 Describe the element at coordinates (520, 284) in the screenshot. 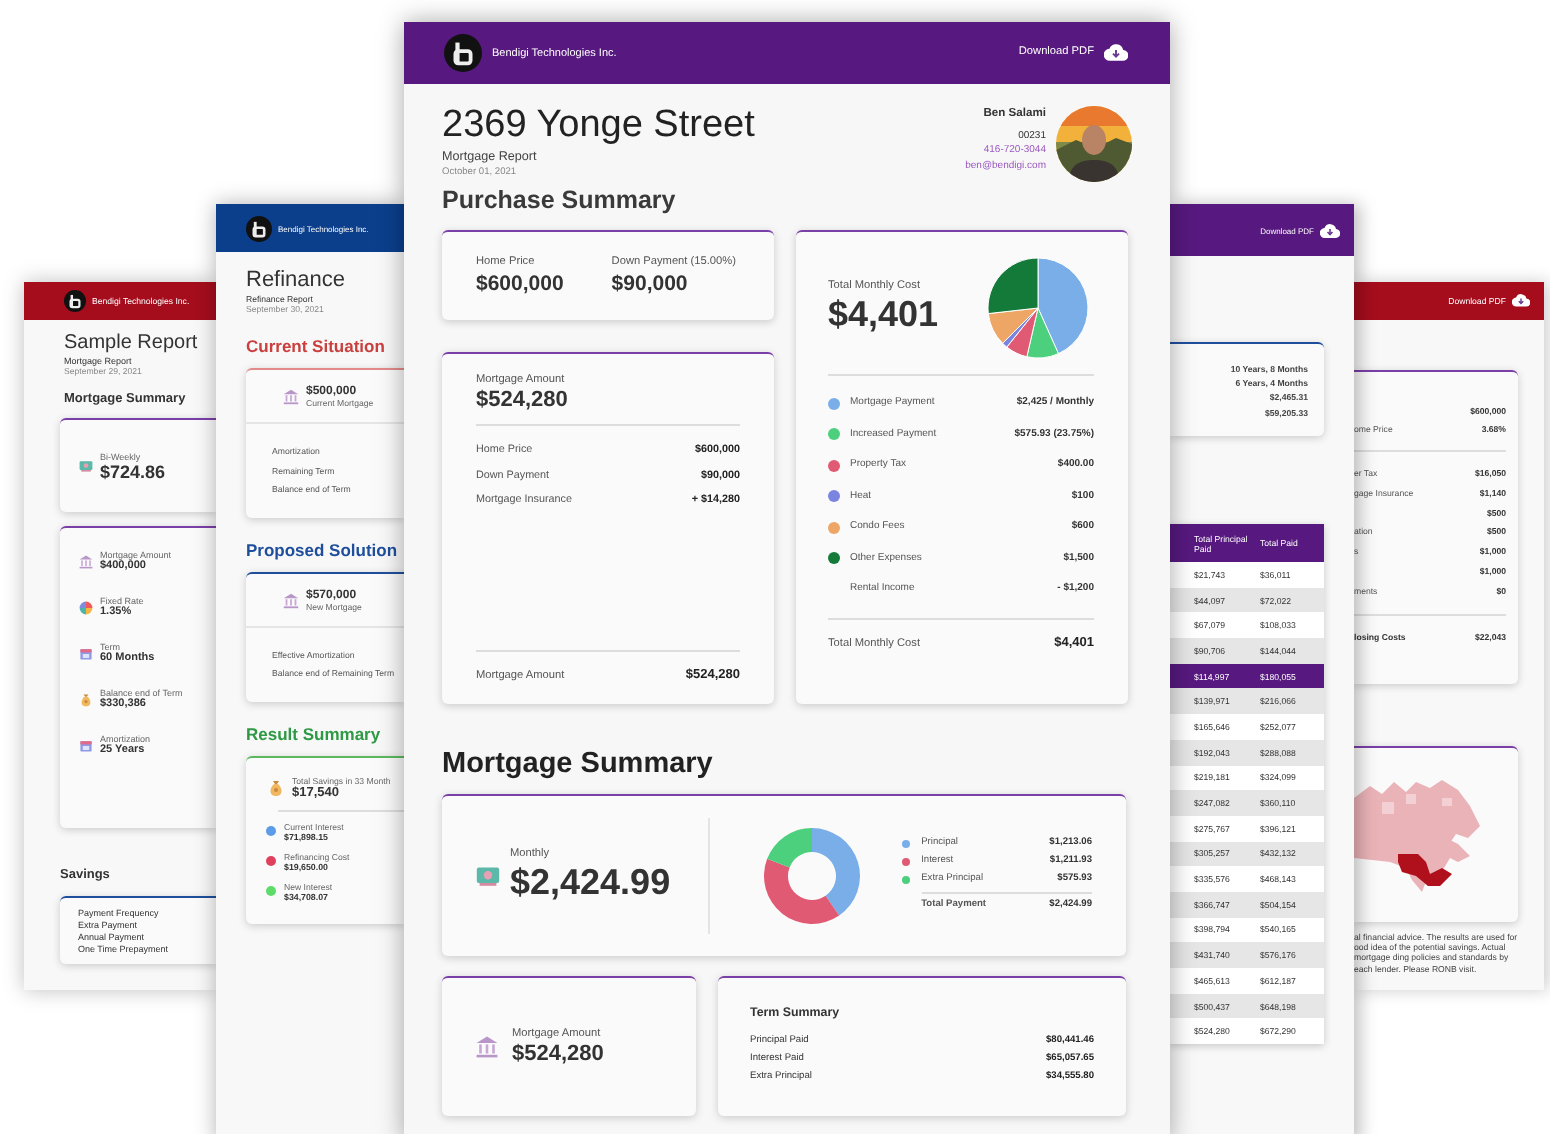

I see `stat-value: $600,000` at that location.